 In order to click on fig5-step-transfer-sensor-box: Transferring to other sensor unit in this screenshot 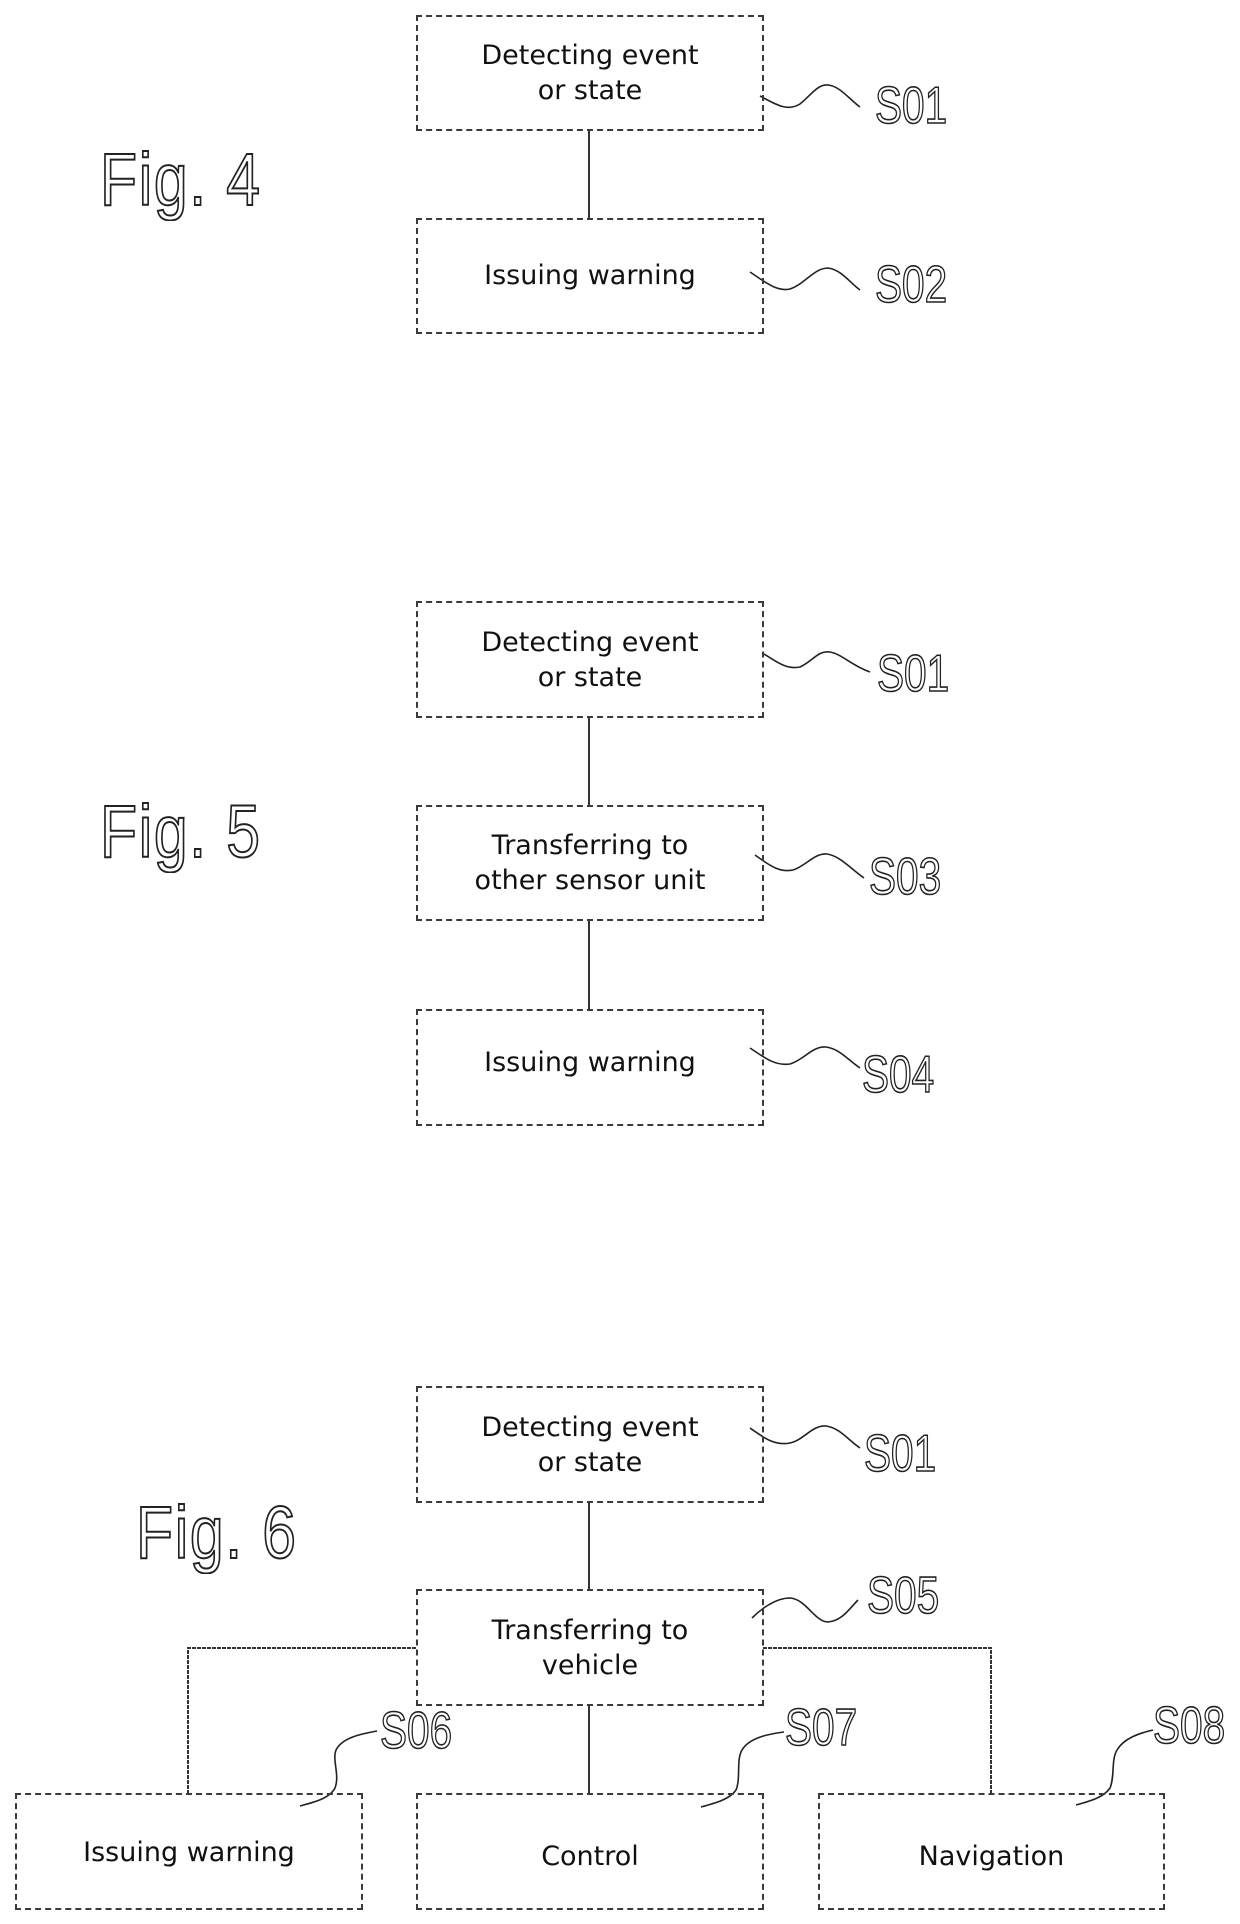, I will do `click(590, 863)`.